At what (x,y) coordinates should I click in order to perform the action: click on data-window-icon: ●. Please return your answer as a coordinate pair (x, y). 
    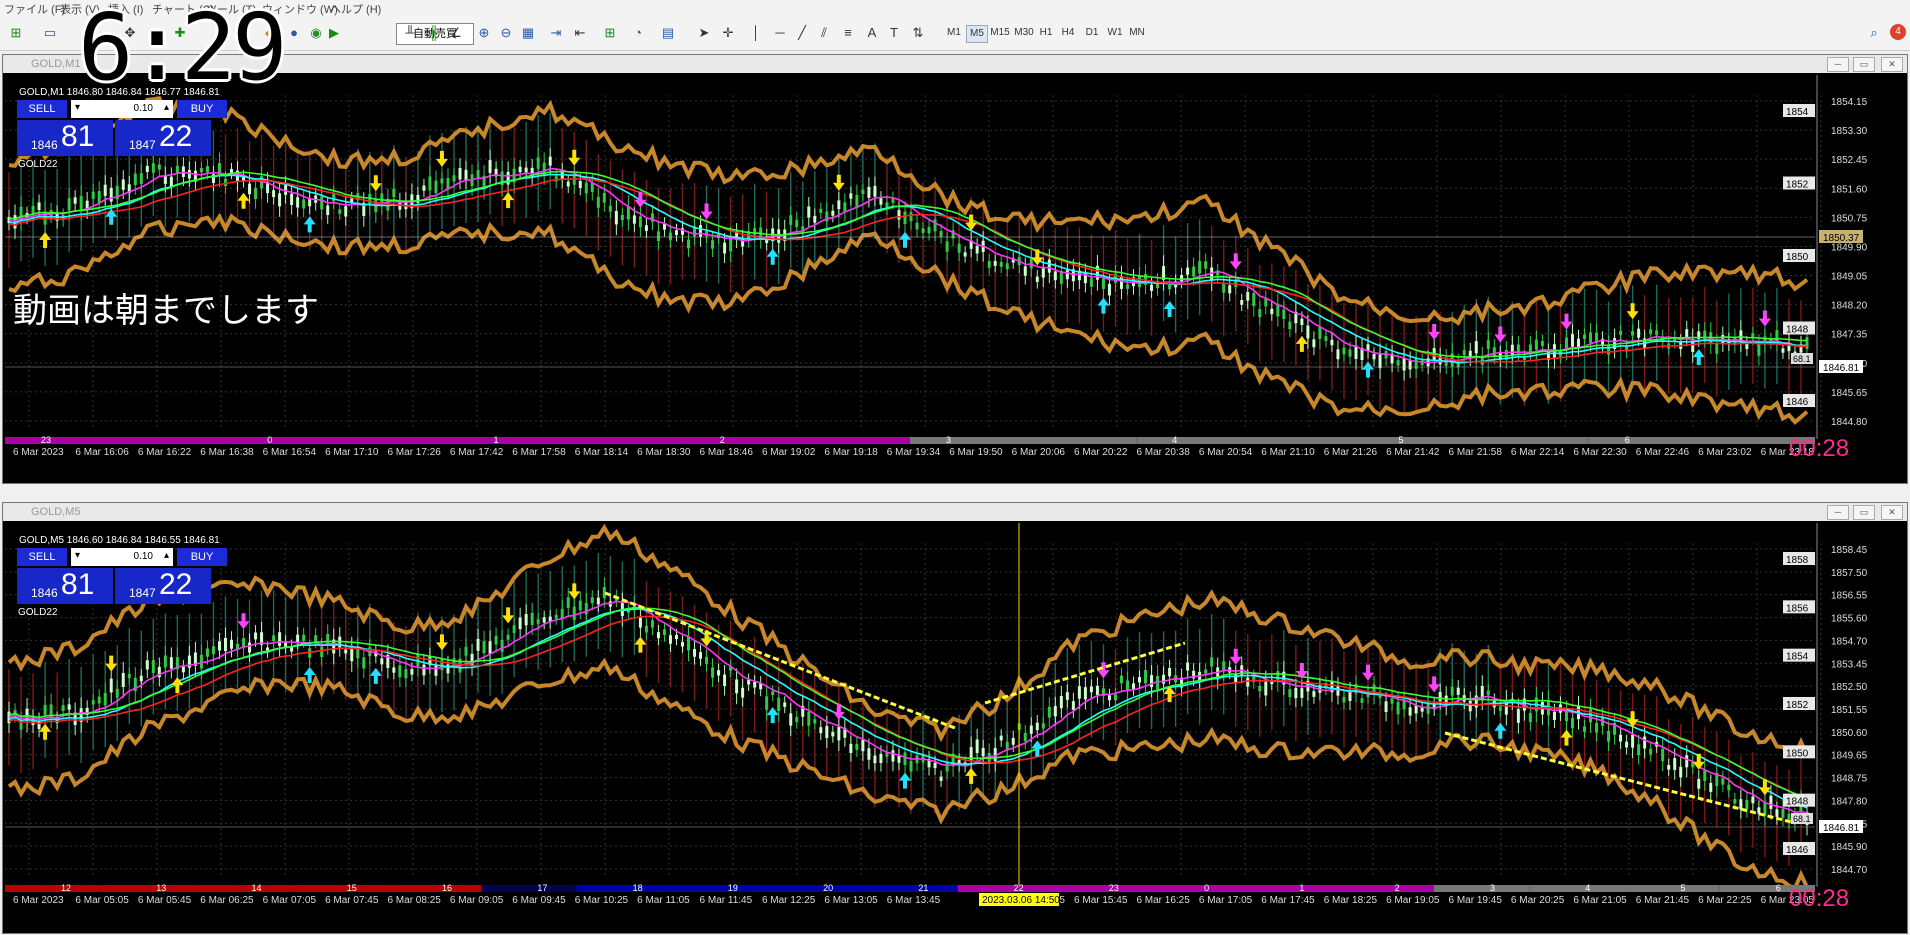
    Looking at the image, I should click on (294, 33).